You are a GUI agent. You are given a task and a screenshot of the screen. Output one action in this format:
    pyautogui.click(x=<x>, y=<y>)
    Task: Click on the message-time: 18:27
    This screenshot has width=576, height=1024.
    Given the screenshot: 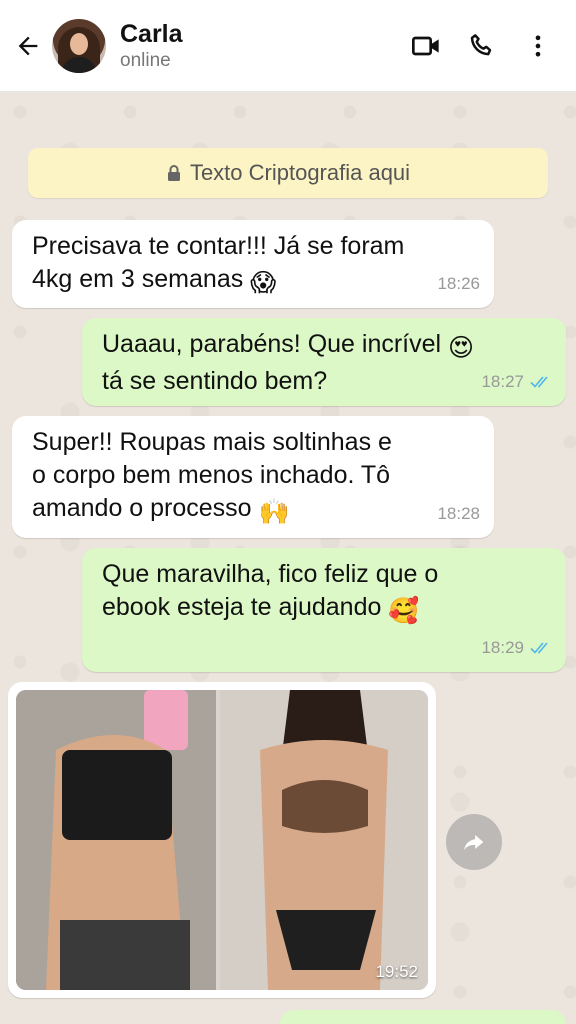 What is the action you would take?
    pyautogui.click(x=502, y=381)
    